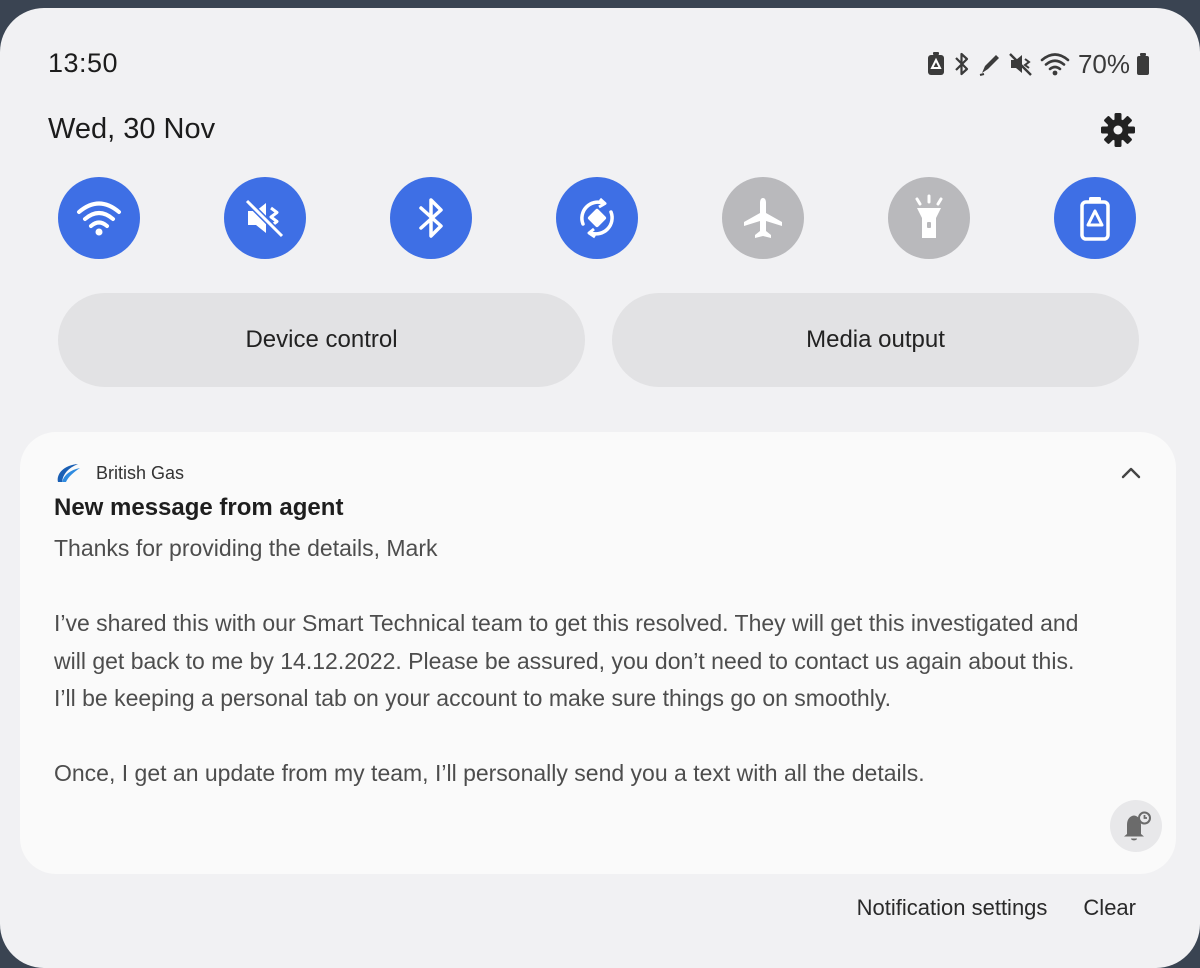  I want to click on toggle-wifi, so click(99, 218).